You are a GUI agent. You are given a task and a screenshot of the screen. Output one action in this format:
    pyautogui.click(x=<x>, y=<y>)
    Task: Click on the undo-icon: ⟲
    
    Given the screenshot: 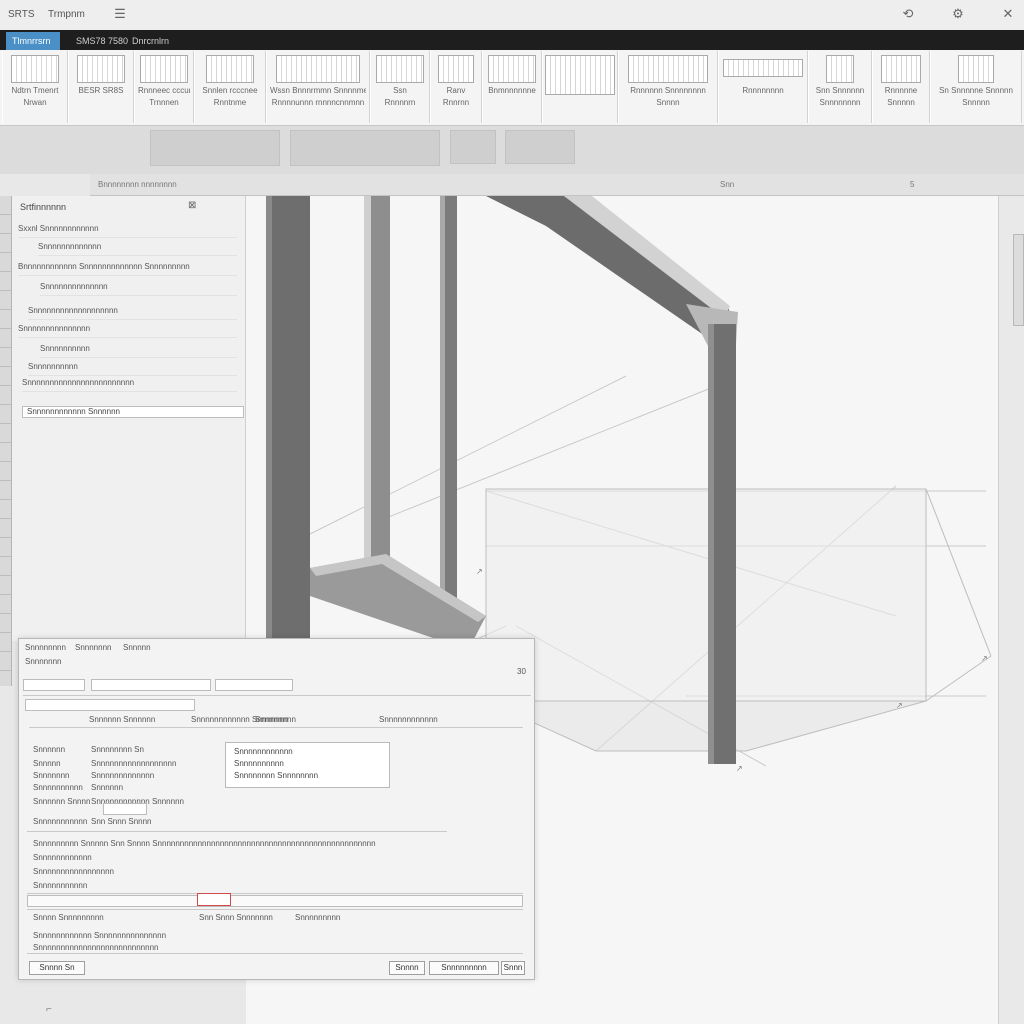 What is the action you would take?
    pyautogui.click(x=908, y=14)
    